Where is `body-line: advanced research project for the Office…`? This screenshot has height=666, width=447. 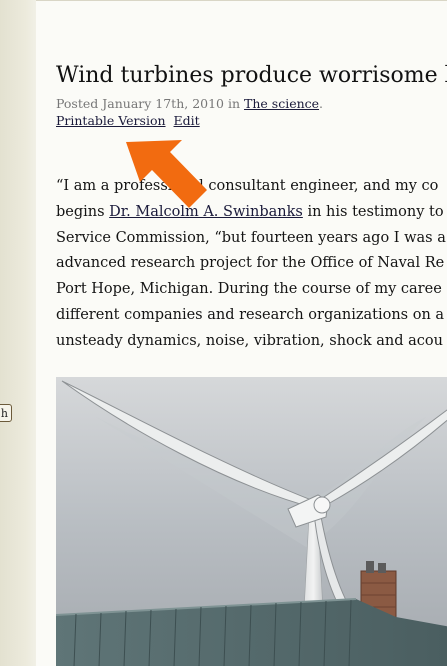
body-line: advanced research project for the Office… is located at coordinates (250, 263).